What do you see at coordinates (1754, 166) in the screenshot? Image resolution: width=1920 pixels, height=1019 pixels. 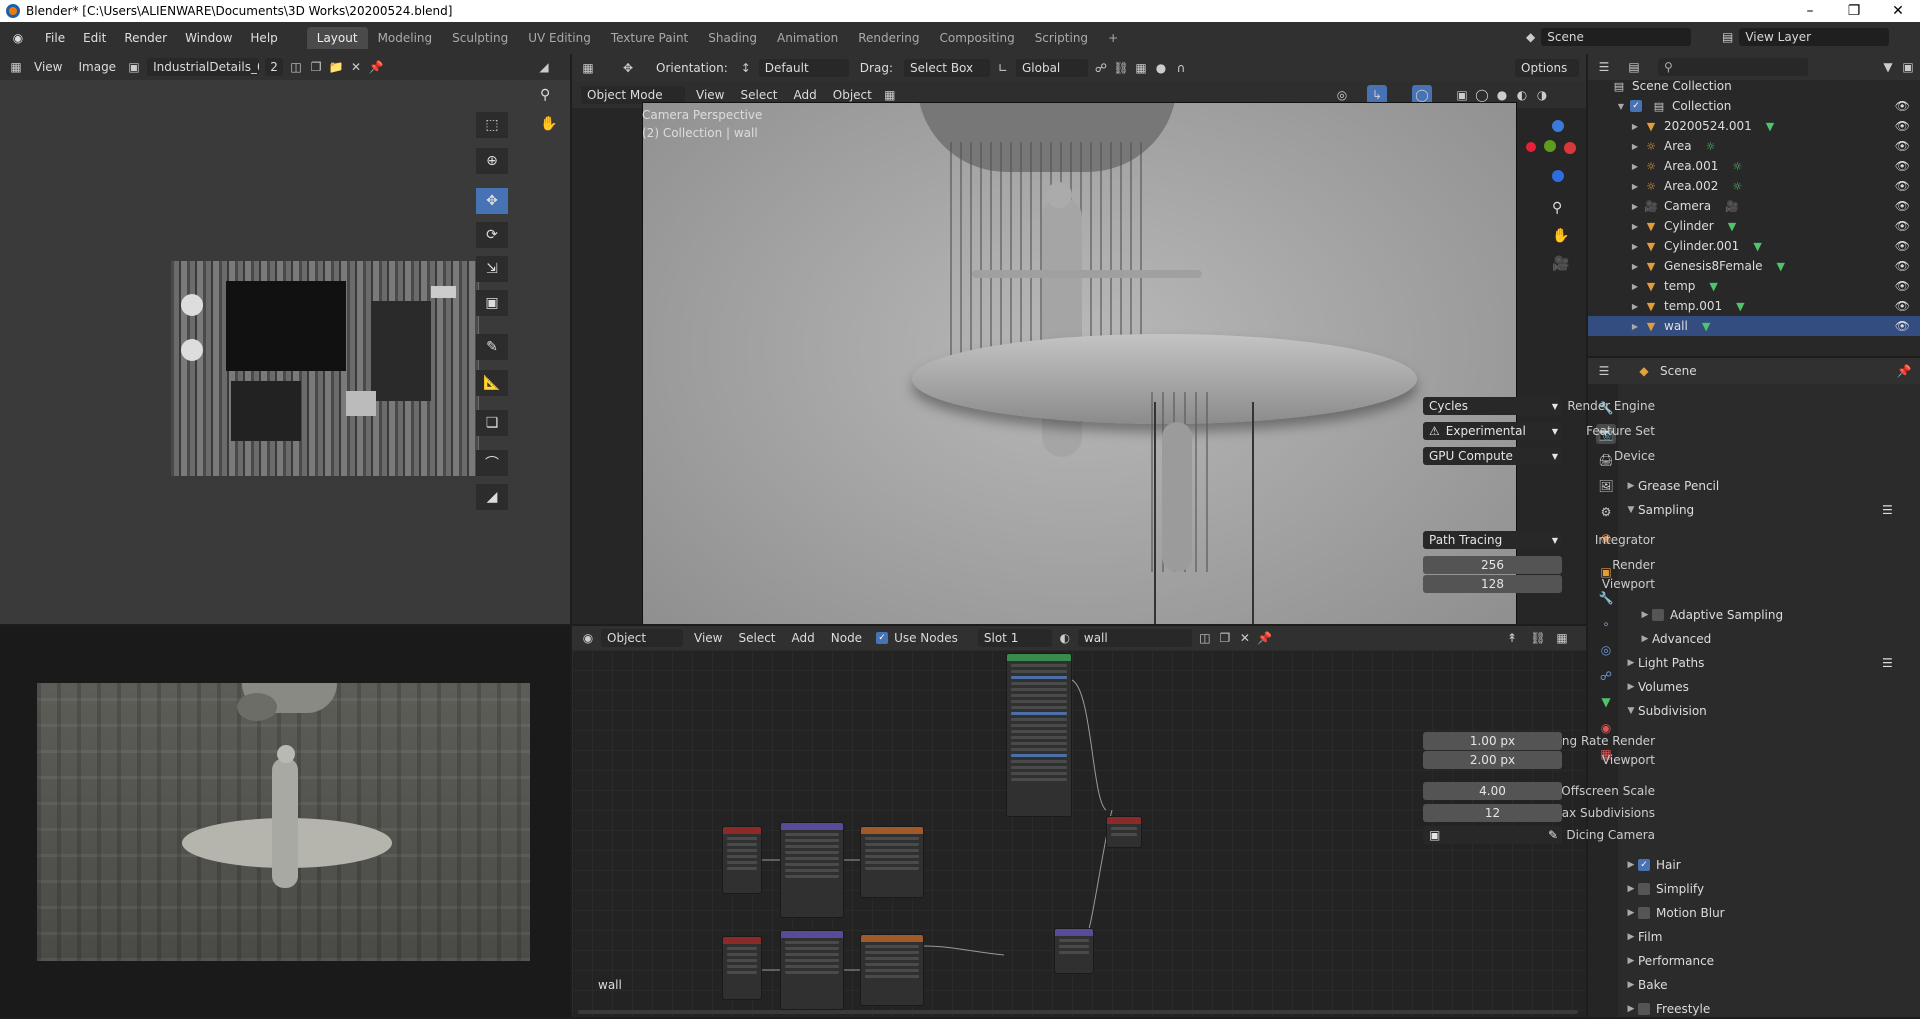 I see `outliner-item: ▶ ☼ Area.001 ☼ 👁` at bounding box center [1754, 166].